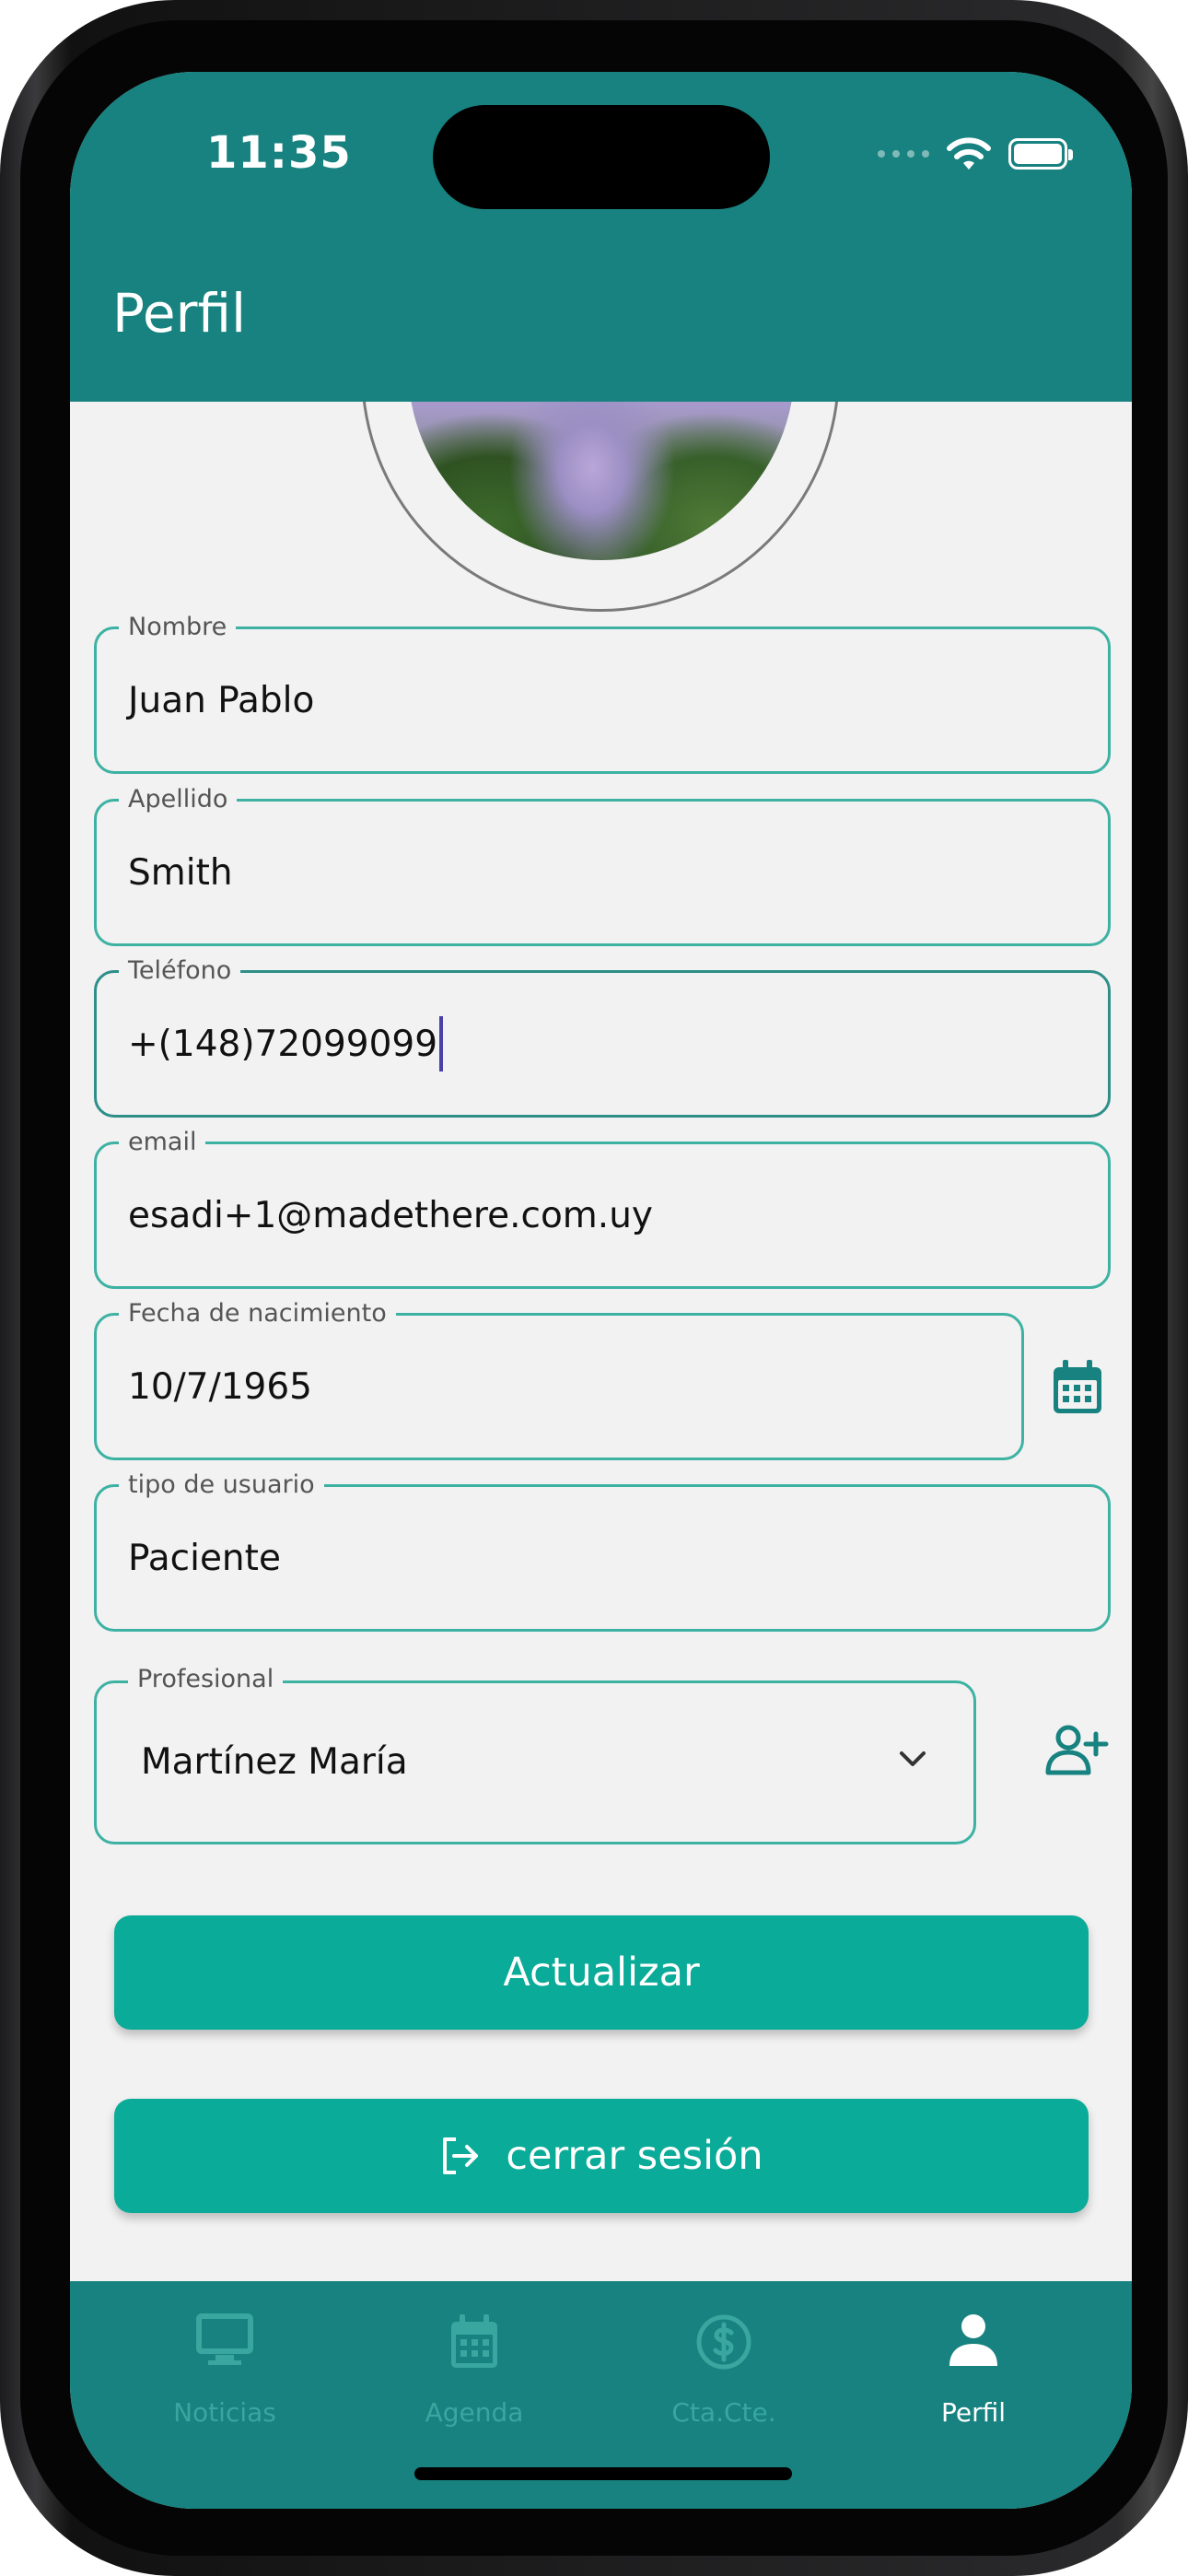  I want to click on add-person-icon, so click(1076, 1752).